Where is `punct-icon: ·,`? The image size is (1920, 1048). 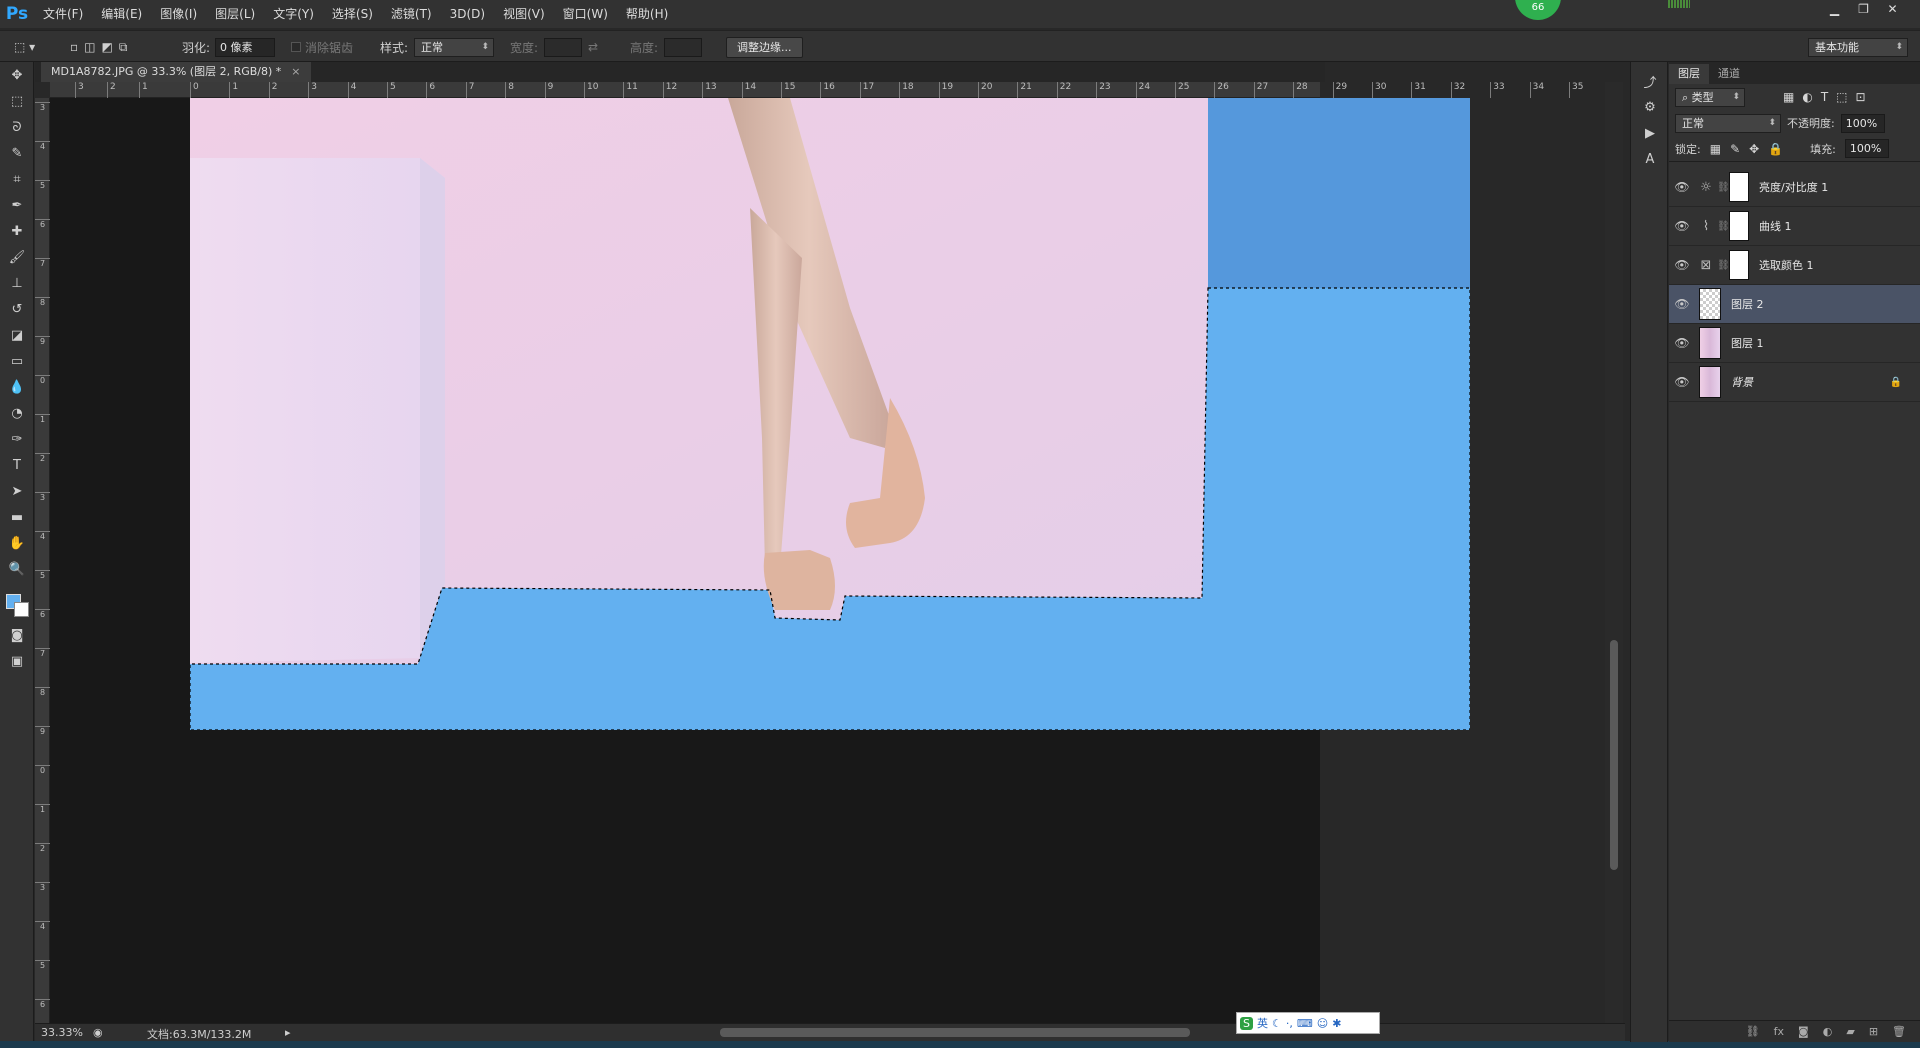 punct-icon: ·, is located at coordinates (1289, 1023).